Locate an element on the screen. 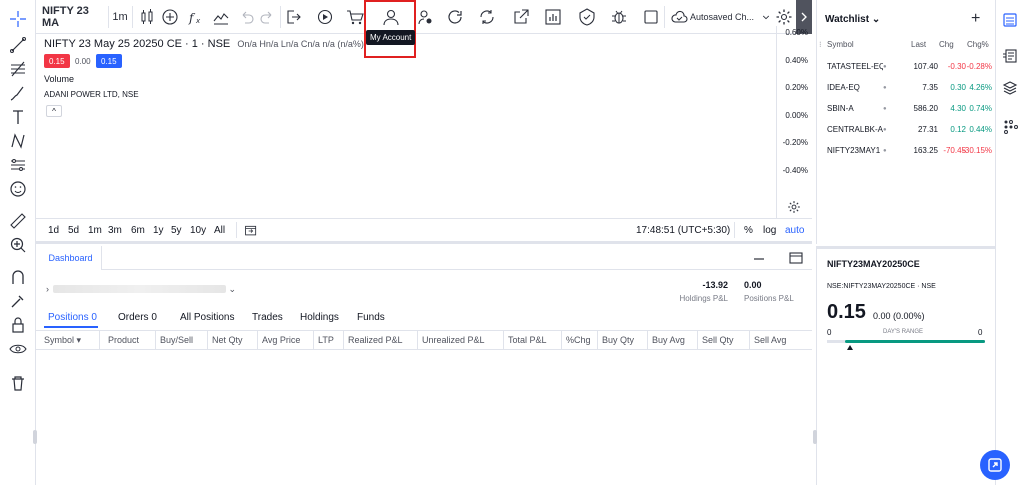  column-header: Realized P&L is located at coordinates (381, 340).